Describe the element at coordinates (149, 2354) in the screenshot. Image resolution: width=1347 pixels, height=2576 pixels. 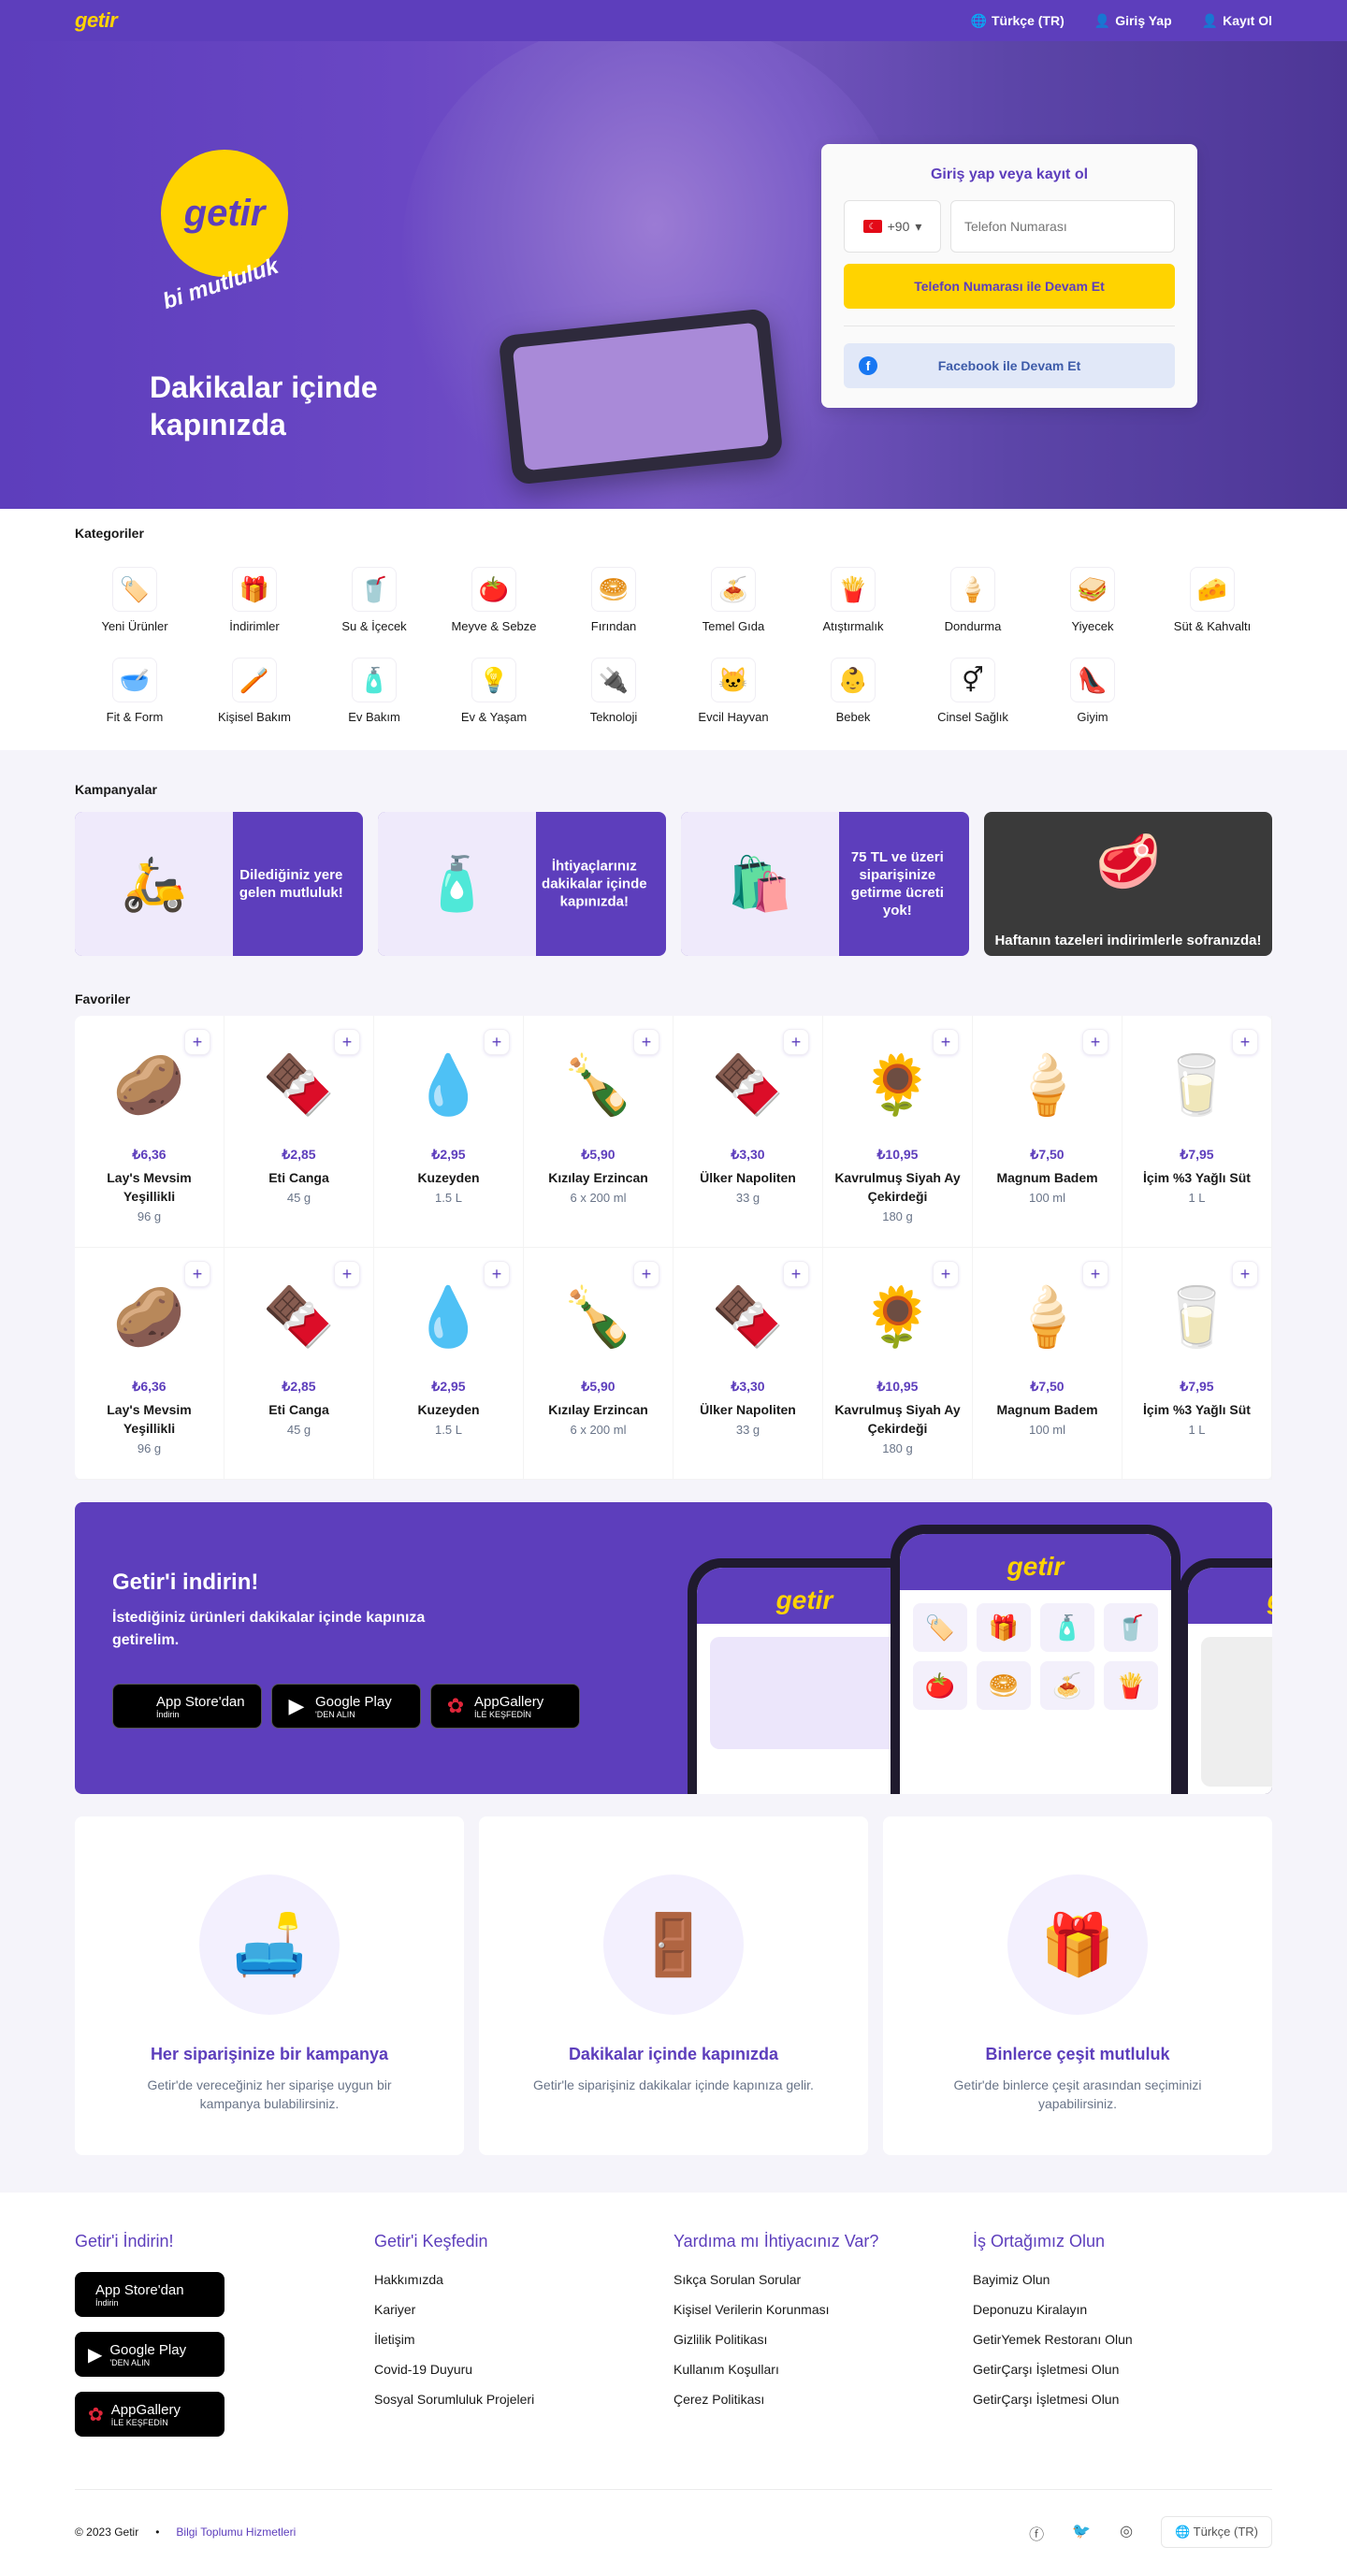
I see `footer-google-play-button: ▶ Google Play 'DEN ALIN` at that location.